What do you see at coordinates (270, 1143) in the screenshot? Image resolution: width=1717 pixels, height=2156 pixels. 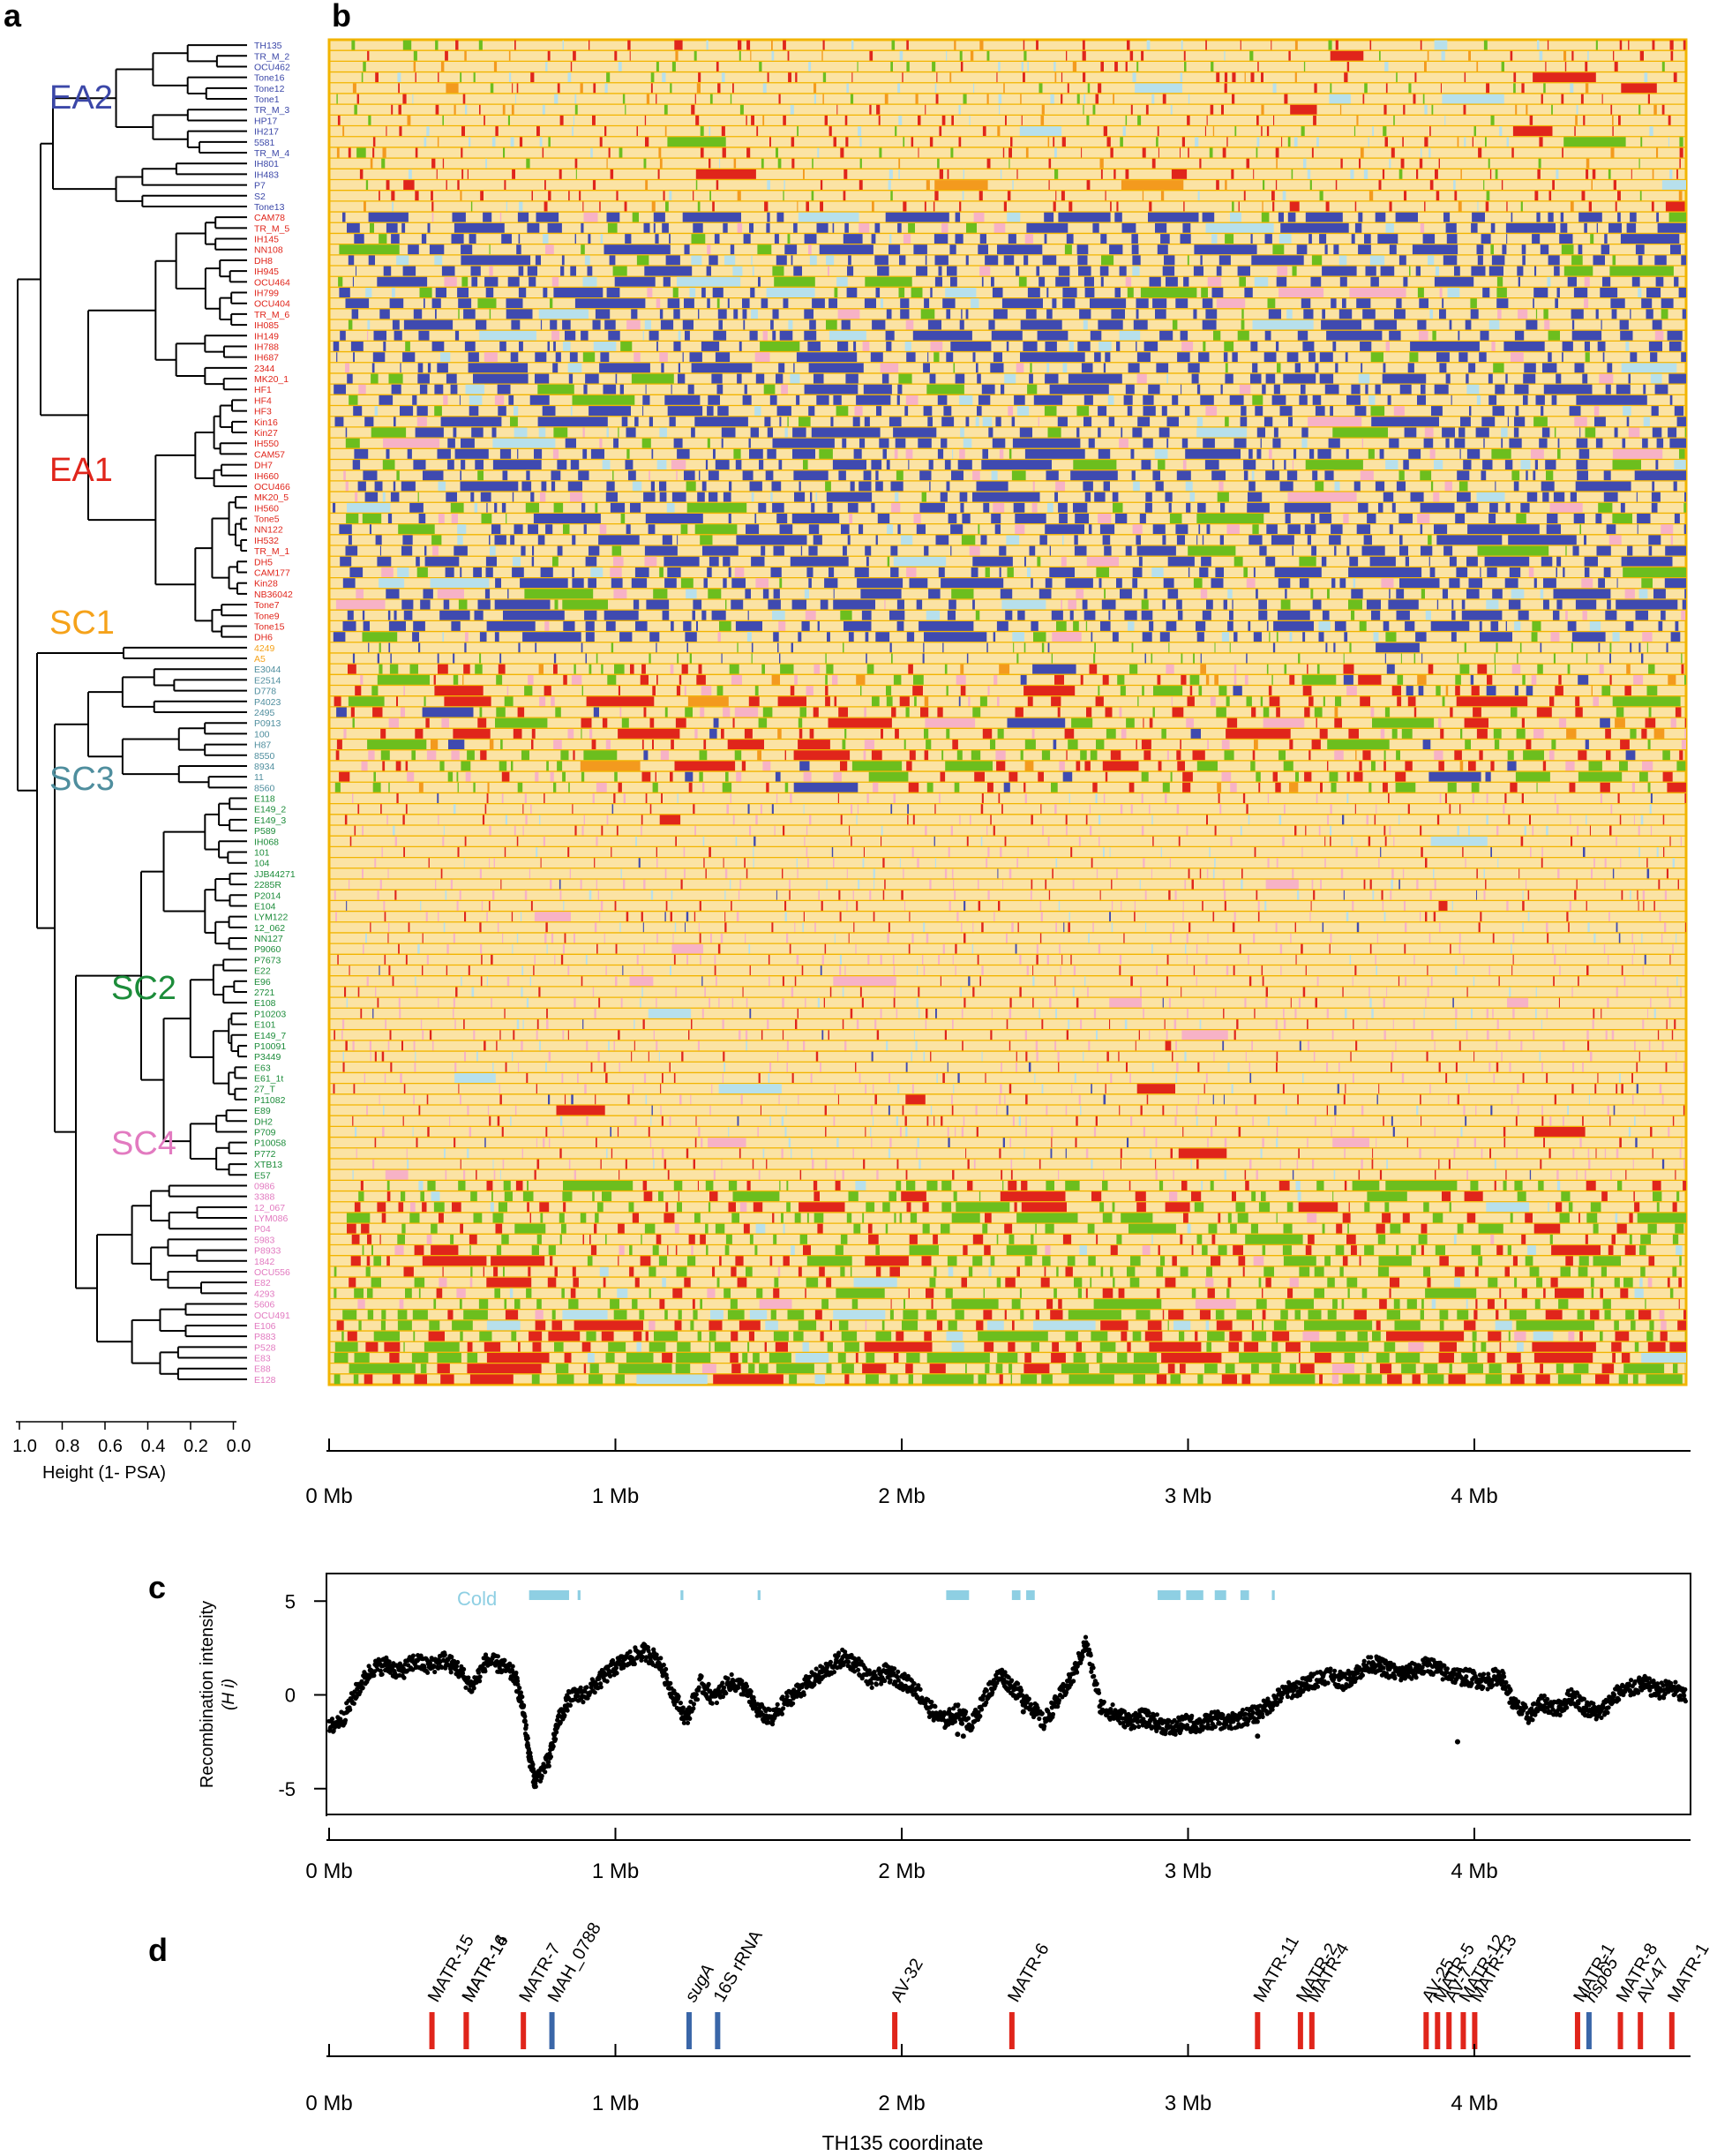 I see `sample-label: P10058` at bounding box center [270, 1143].